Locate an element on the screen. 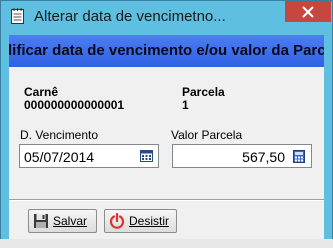 This screenshot has width=333, height=248. parcela-value: 1 is located at coordinates (185, 105).